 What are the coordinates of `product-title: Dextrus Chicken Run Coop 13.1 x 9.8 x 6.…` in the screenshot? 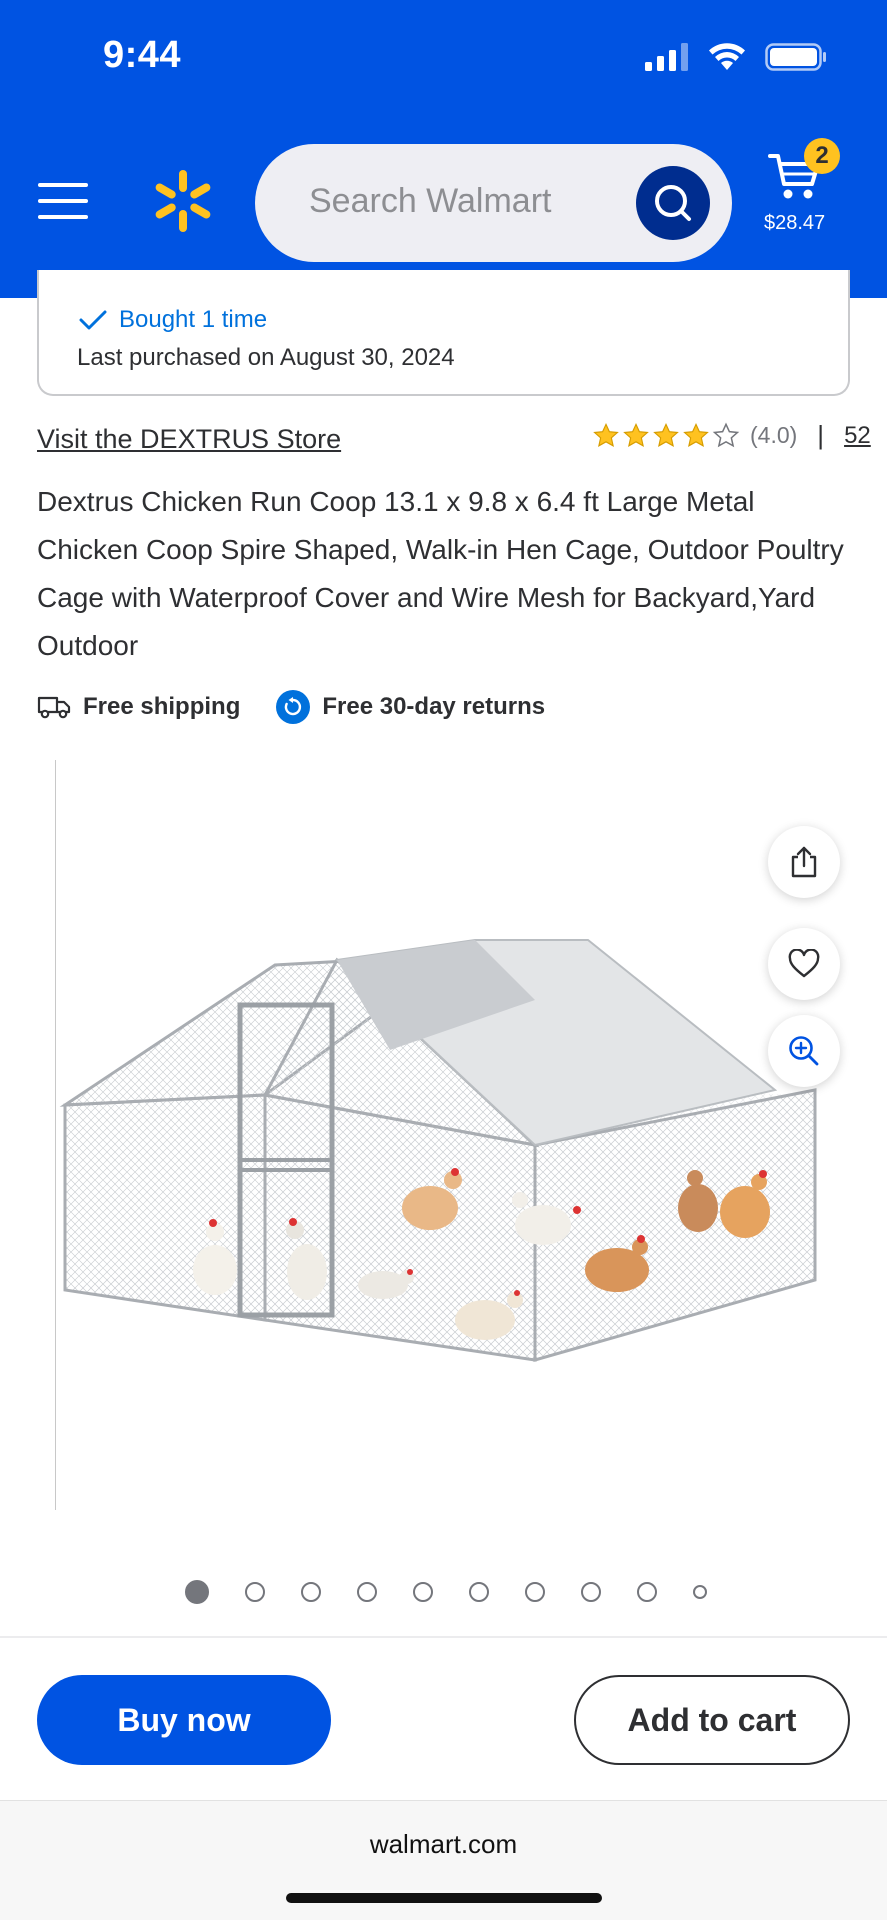 It's located at (440, 573).